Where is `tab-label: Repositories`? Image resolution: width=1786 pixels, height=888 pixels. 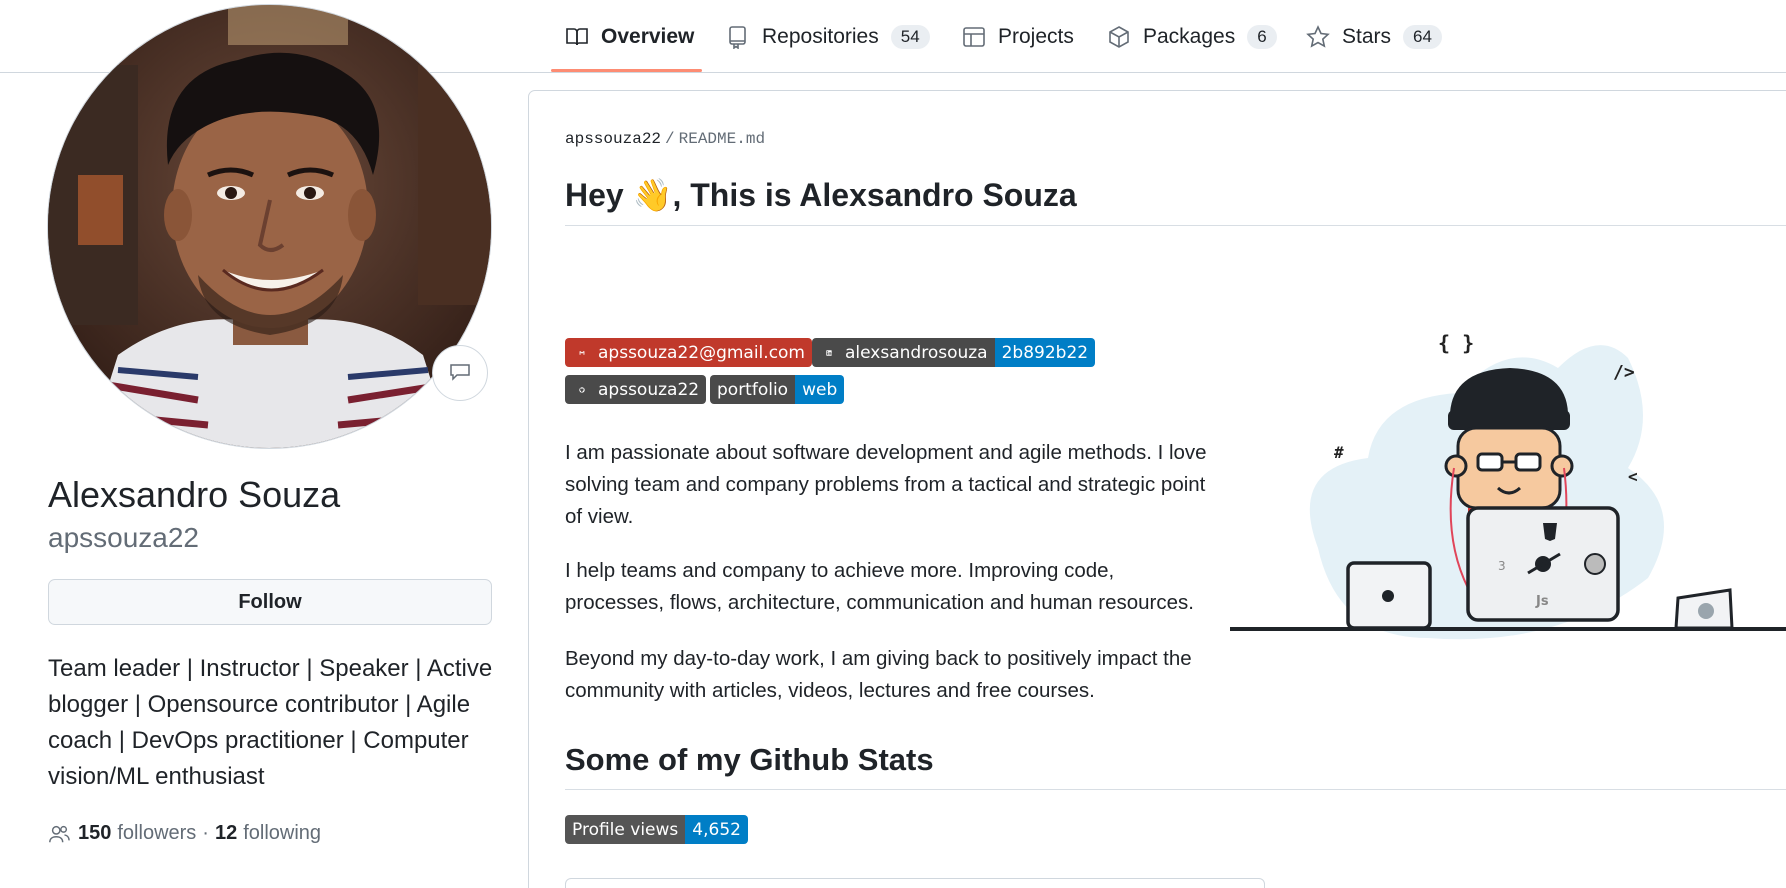 tab-label: Repositories is located at coordinates (820, 36).